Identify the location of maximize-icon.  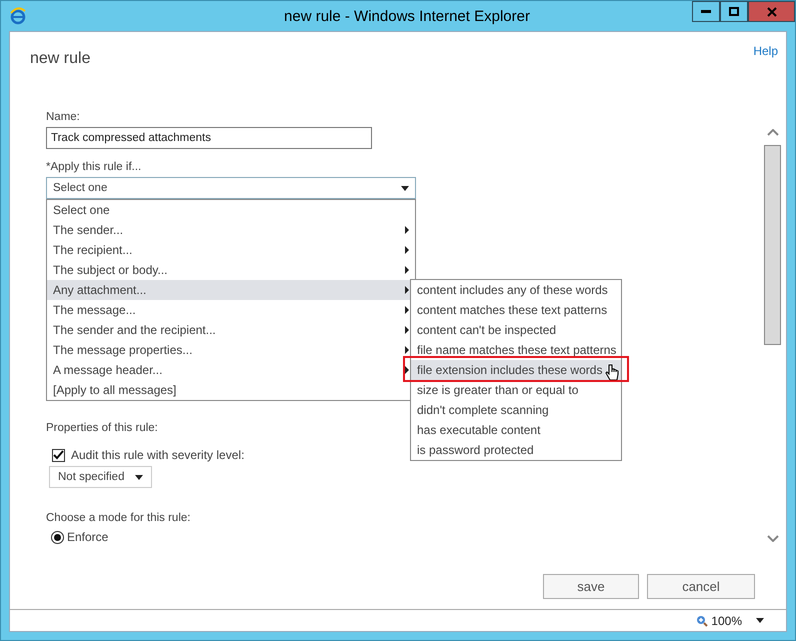
(734, 11).